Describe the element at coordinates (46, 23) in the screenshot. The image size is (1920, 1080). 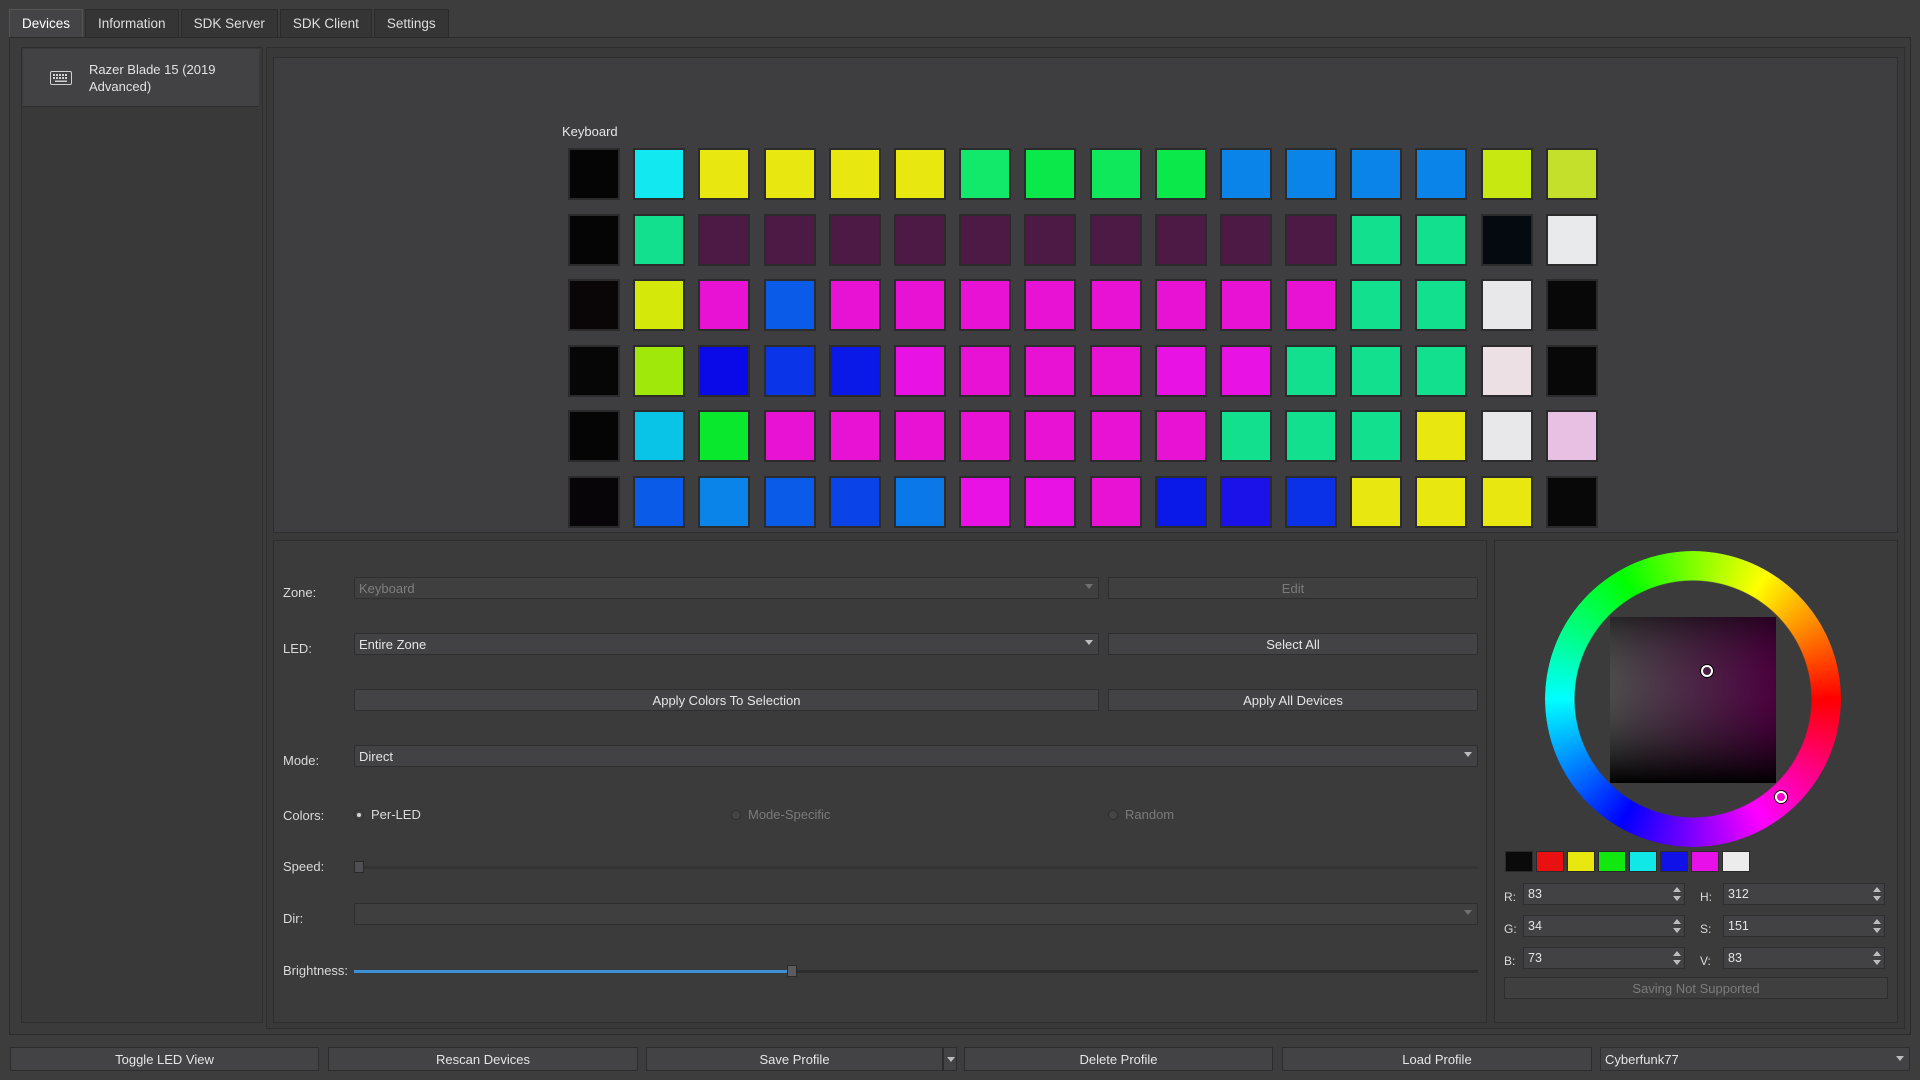
I see `tab-devices: Devices` at that location.